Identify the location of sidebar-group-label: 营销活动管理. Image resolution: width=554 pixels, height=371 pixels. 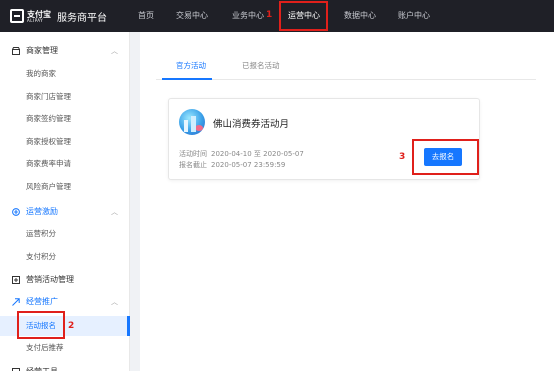
(50, 279).